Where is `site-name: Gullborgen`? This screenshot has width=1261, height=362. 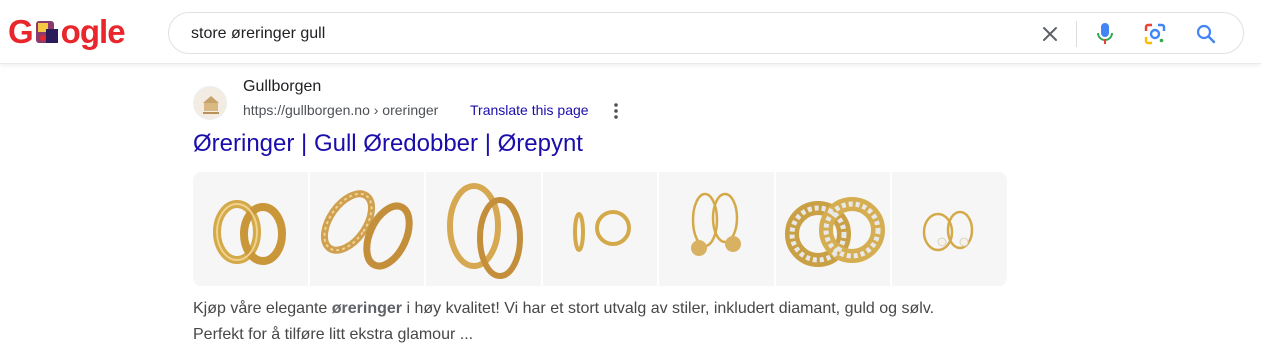
site-name: Gullborgen is located at coordinates (282, 86).